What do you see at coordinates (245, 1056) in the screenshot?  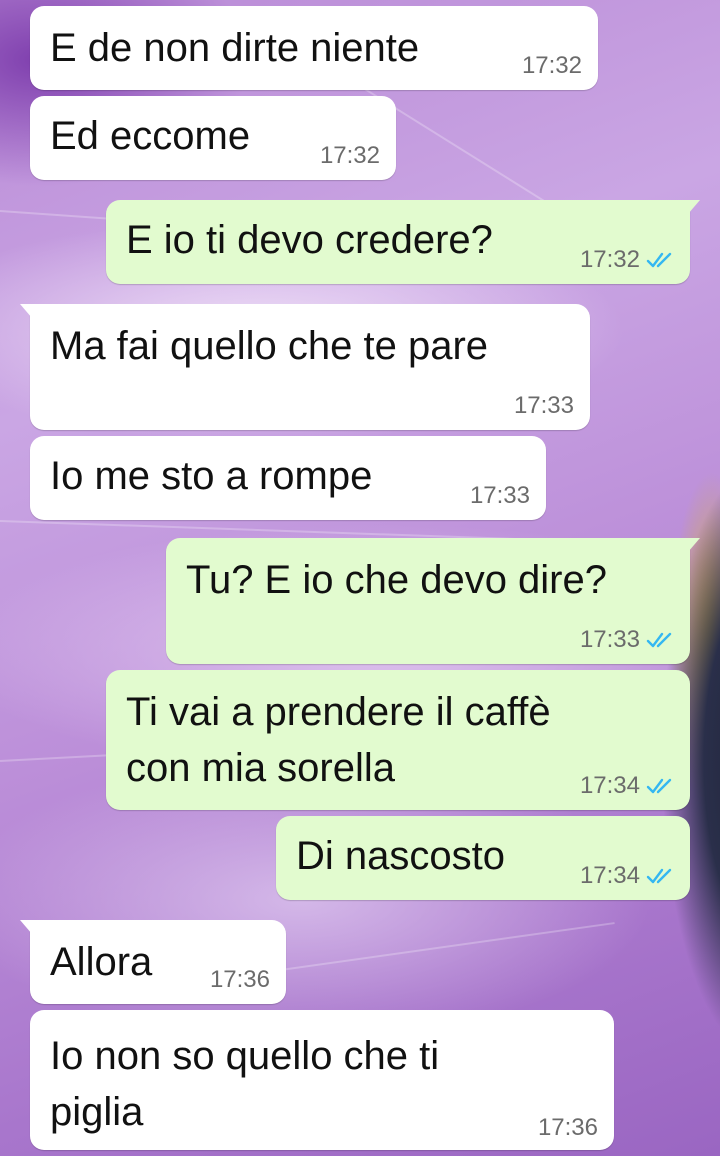 I see `message-text: Io non so quello che ti` at bounding box center [245, 1056].